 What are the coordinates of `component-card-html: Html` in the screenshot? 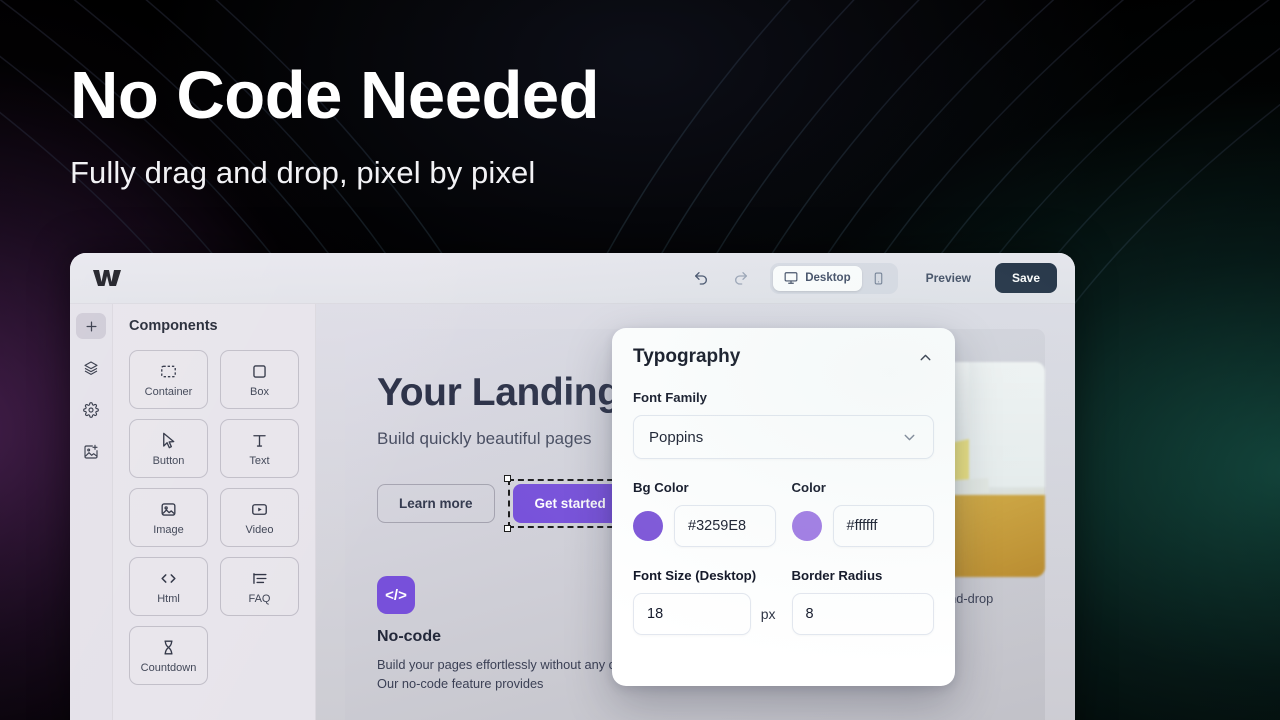 It's located at (168, 586).